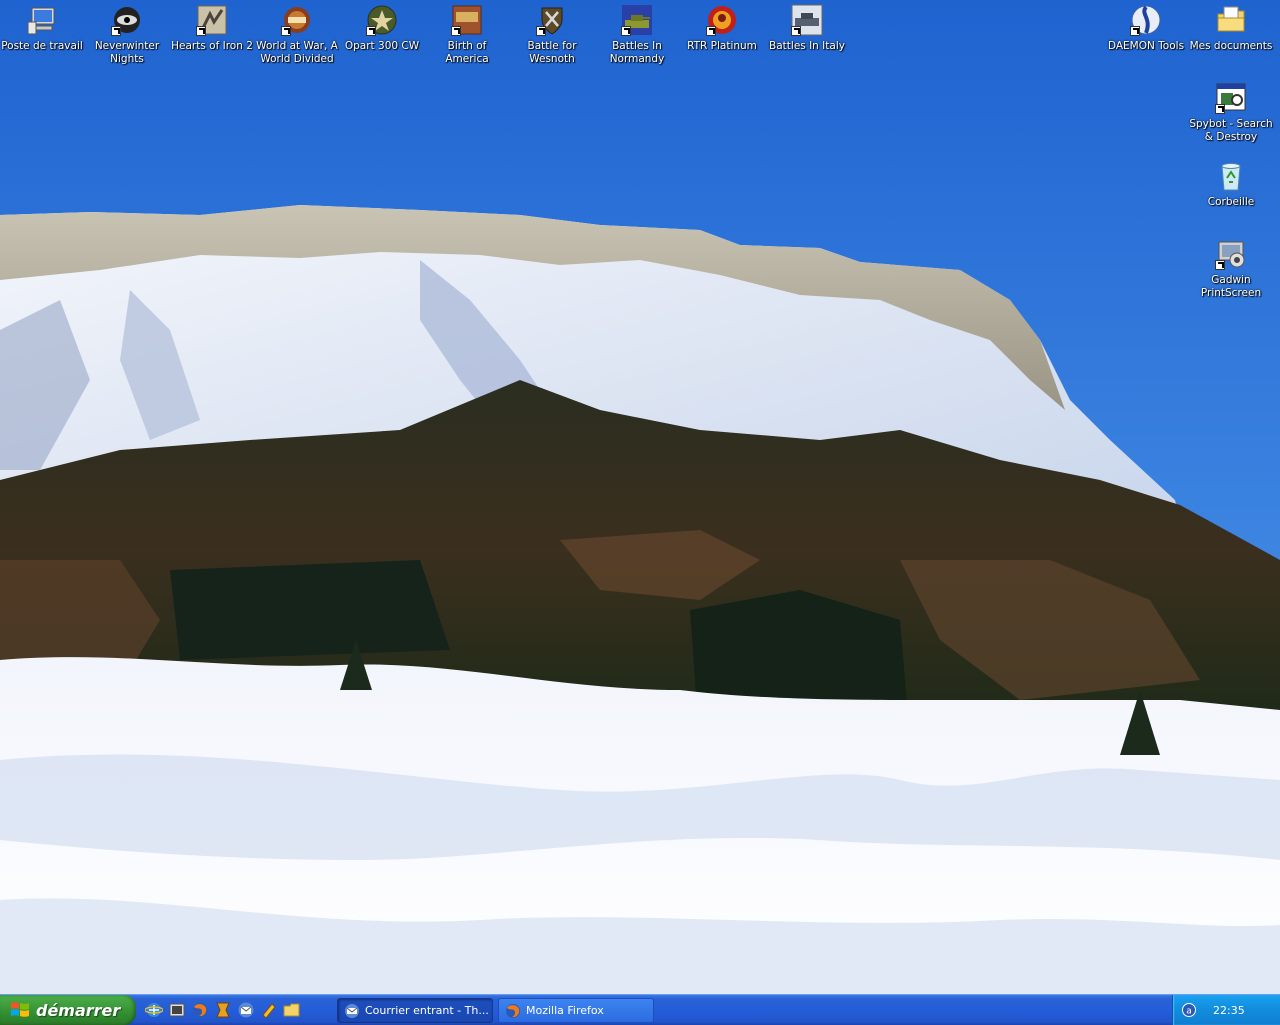  I want to click on desktop-icon-label: Battles In Normandy, so click(637, 52).